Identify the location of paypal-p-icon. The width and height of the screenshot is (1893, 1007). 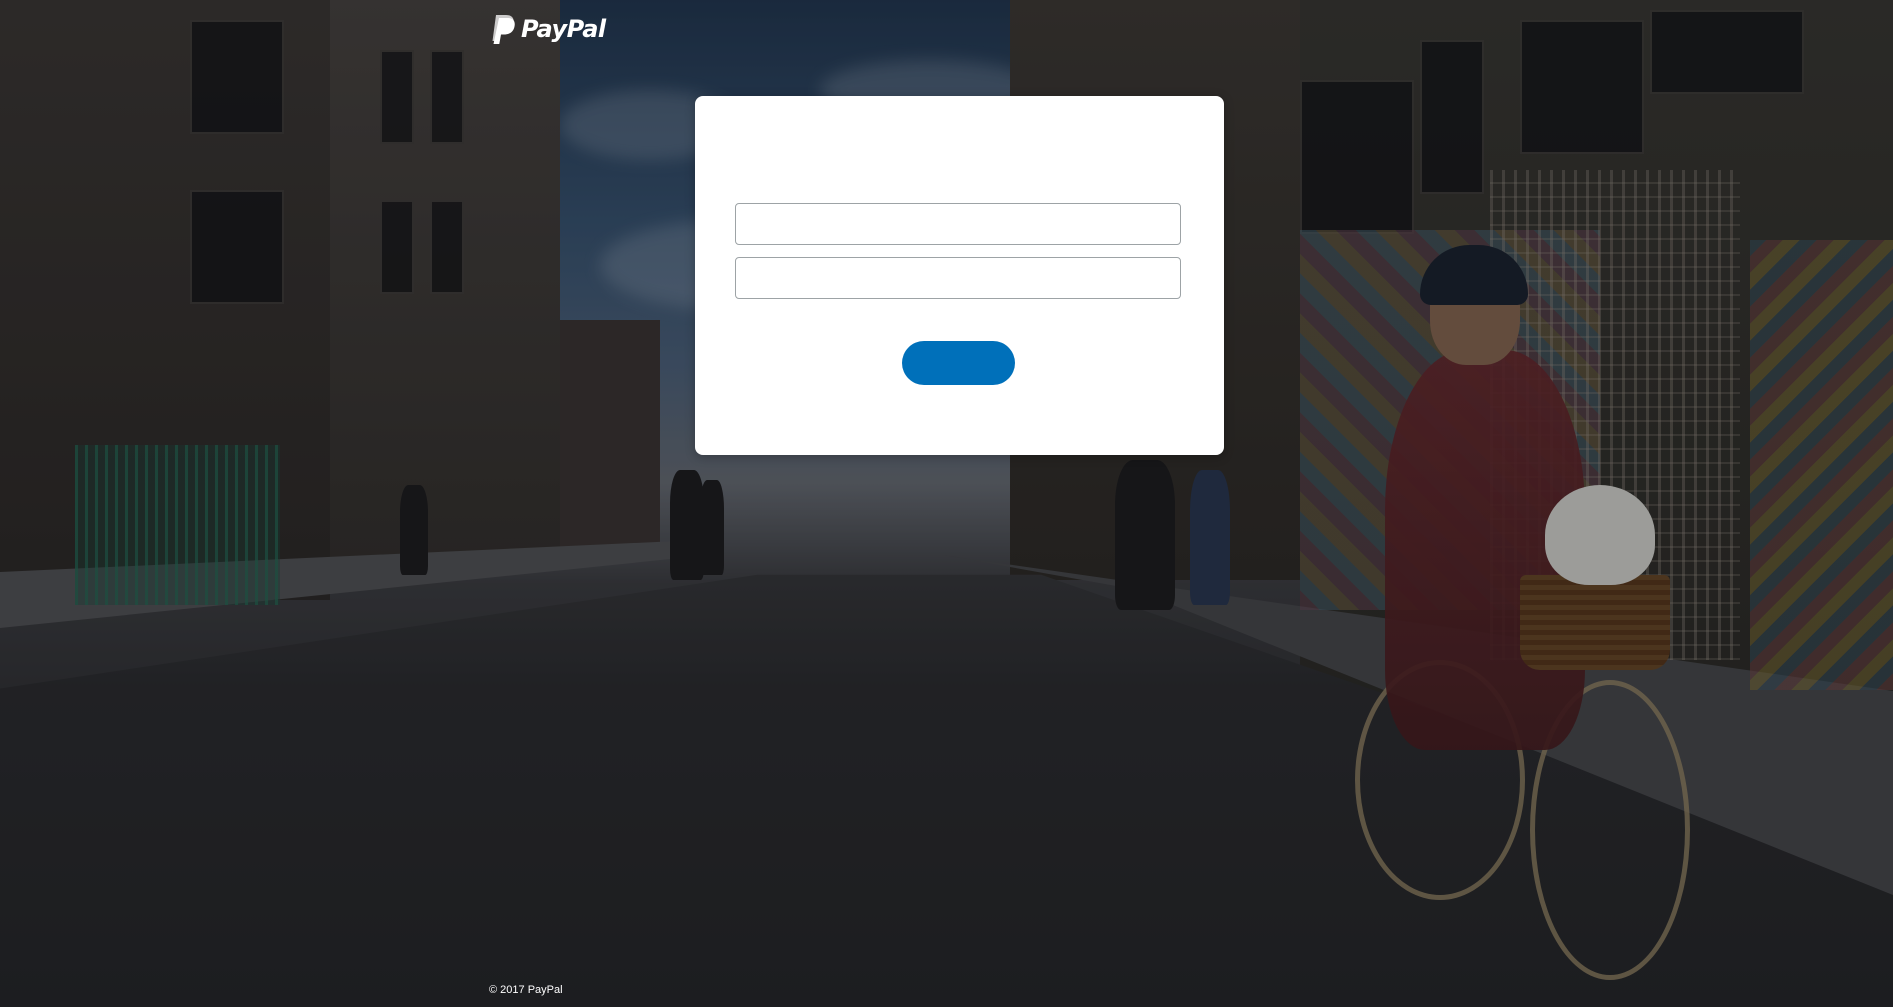
(503, 29).